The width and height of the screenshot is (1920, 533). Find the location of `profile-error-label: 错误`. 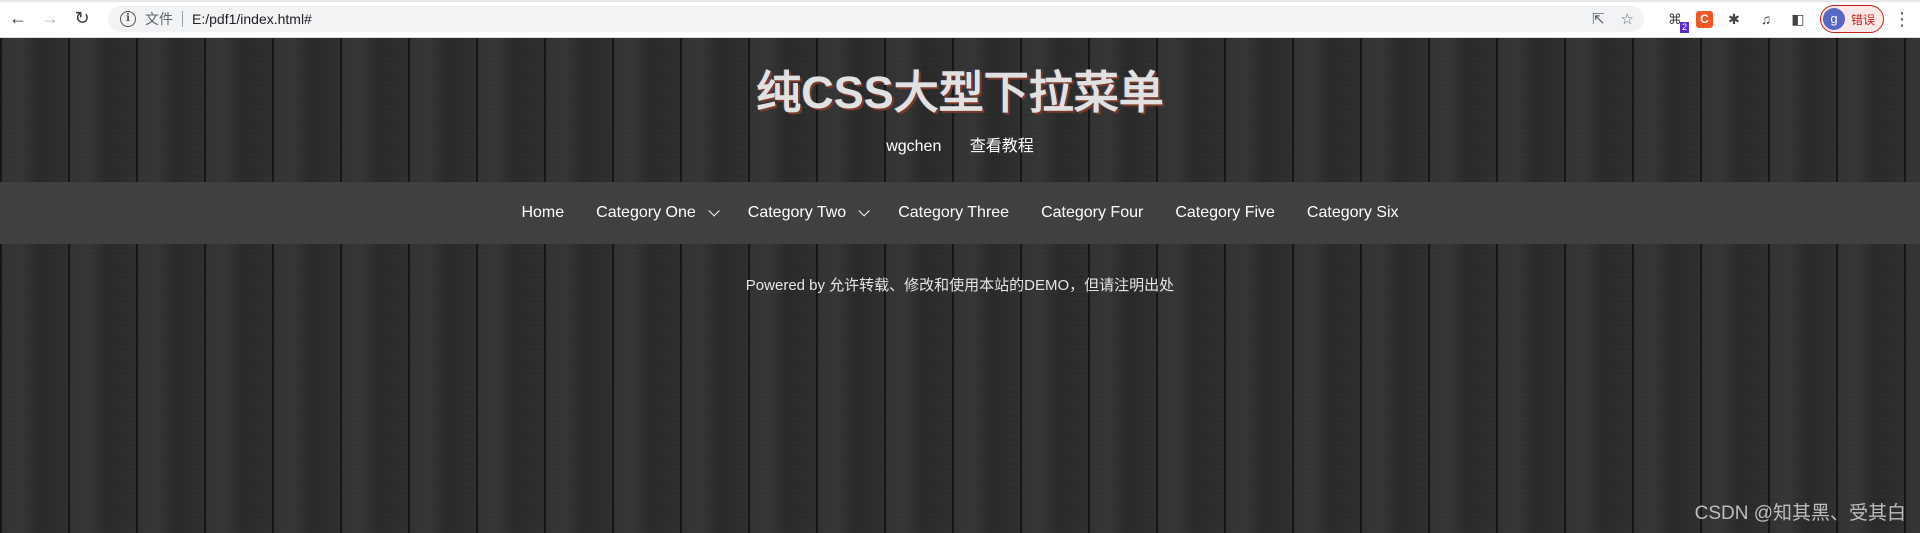

profile-error-label: 错误 is located at coordinates (1862, 19).